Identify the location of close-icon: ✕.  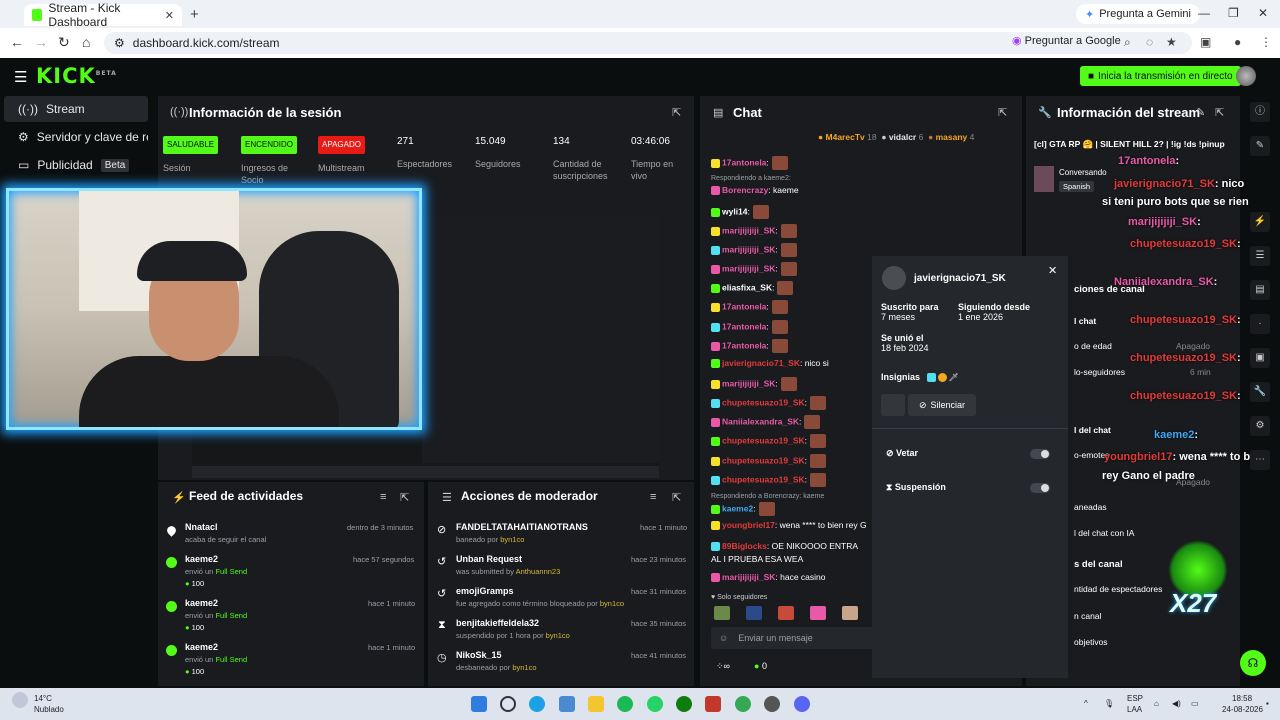
(1052, 270).